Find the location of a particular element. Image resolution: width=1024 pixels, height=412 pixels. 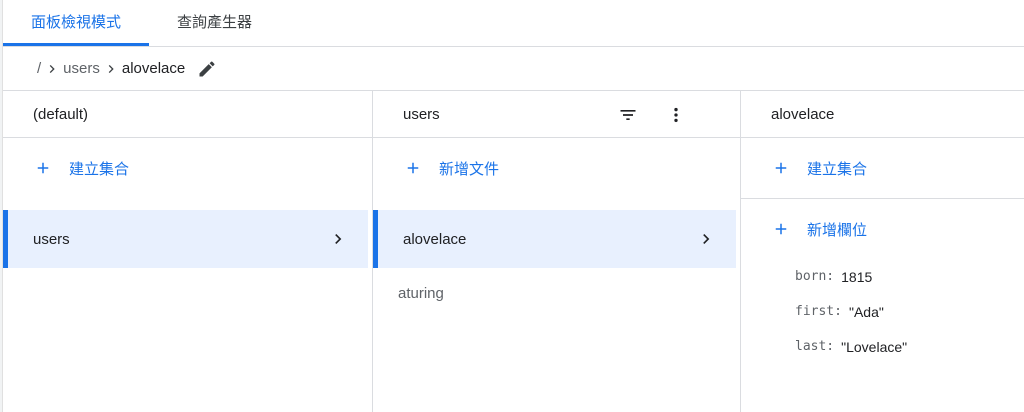

document-item-alovelace: alovelace is located at coordinates (554, 239).